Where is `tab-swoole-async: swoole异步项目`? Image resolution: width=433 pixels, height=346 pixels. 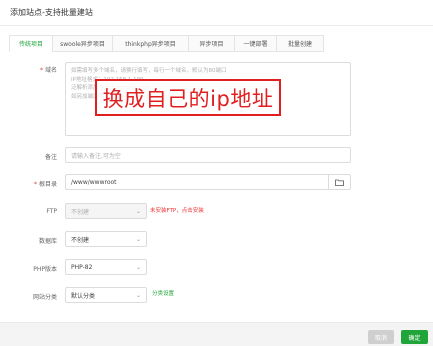
tab-swoole-async: swoole异步项目 is located at coordinates (82, 43).